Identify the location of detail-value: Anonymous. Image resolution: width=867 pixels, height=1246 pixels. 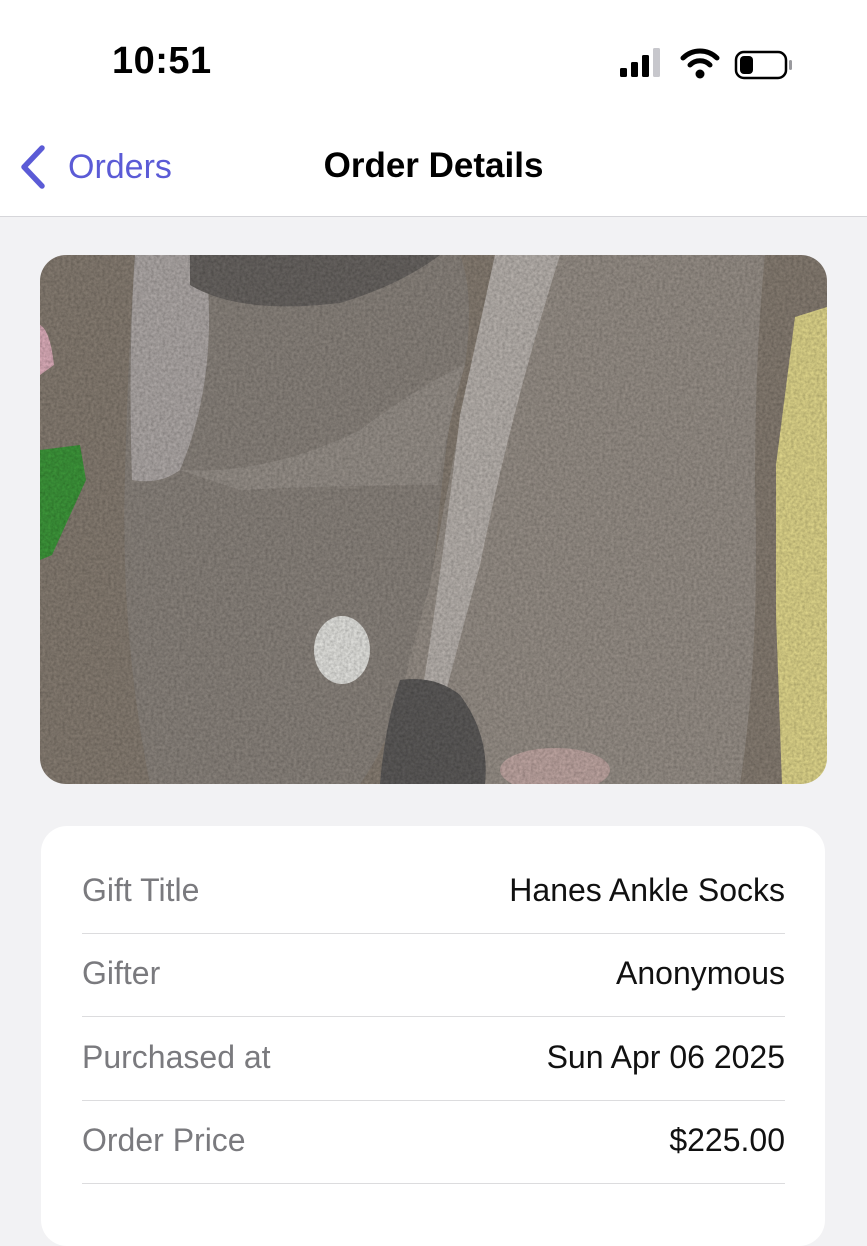
(700, 973).